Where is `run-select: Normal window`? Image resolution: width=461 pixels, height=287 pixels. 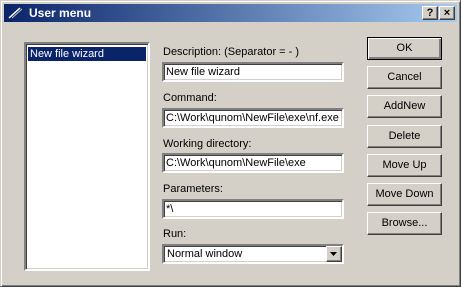
run-select: Normal window is located at coordinates (253, 254).